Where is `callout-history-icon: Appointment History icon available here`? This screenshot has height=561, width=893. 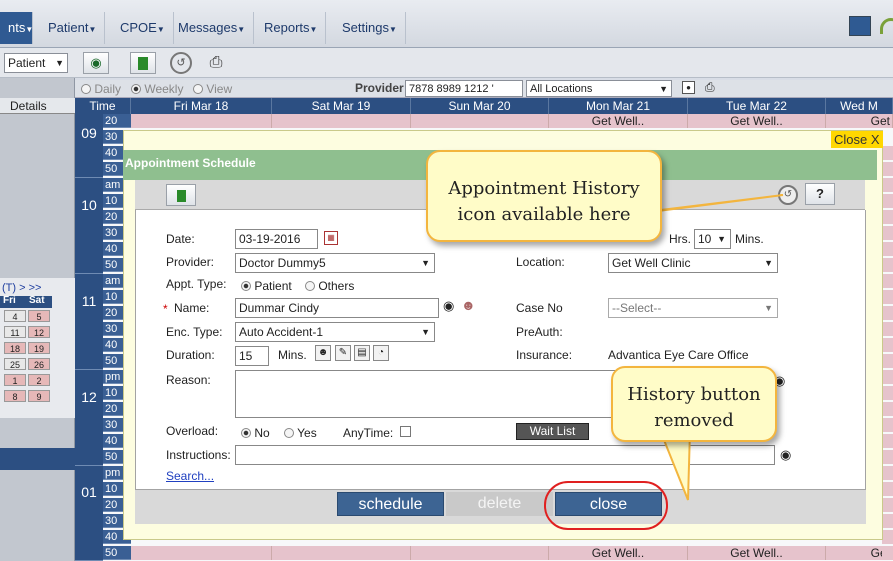
callout-history-icon: Appointment History icon available here is located at coordinates (544, 196).